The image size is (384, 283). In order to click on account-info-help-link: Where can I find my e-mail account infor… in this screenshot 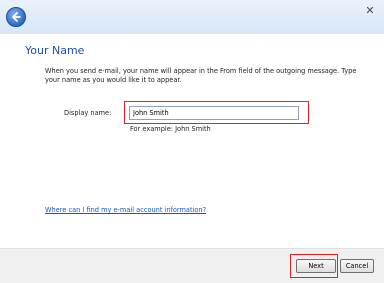, I will do `click(125, 210)`.